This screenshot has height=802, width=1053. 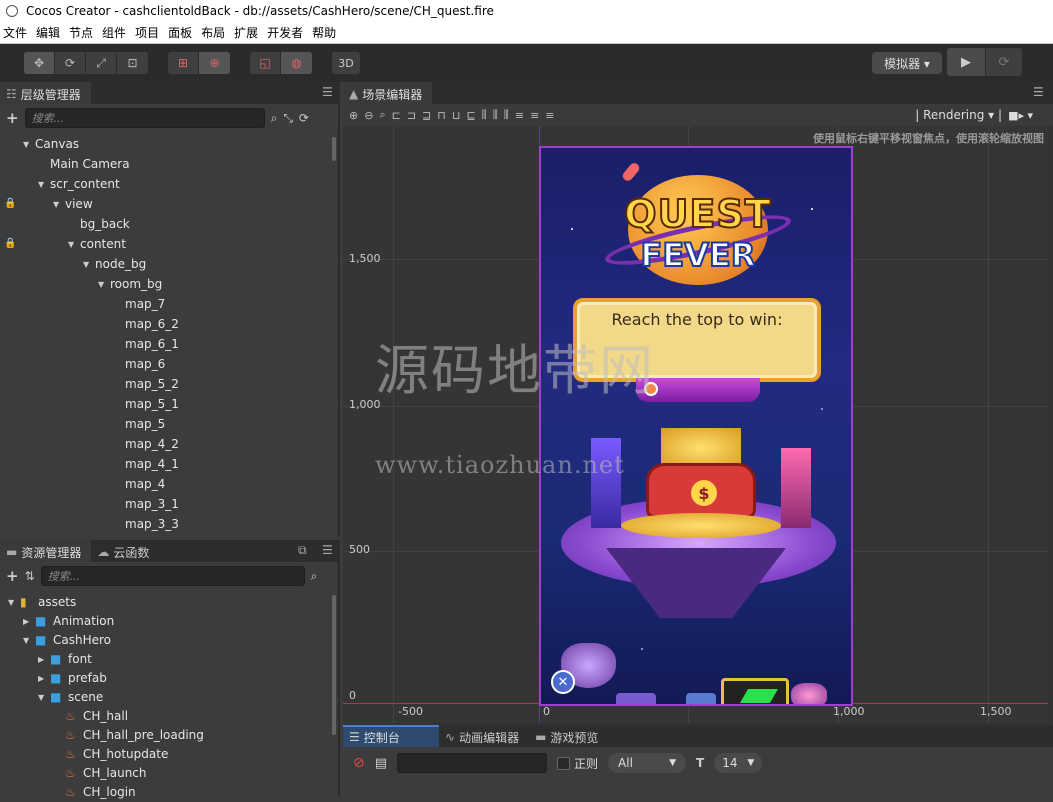 What do you see at coordinates (381, 763) in the screenshot?
I see `open-log-icon: ▤` at bounding box center [381, 763].